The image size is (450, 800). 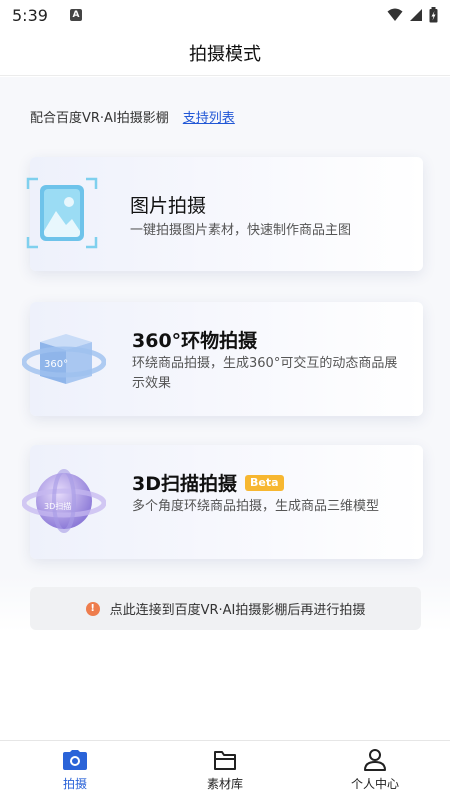 I want to click on bottom-tab-bar: 拍摄 素材库 个人中心, so click(x=225, y=770).